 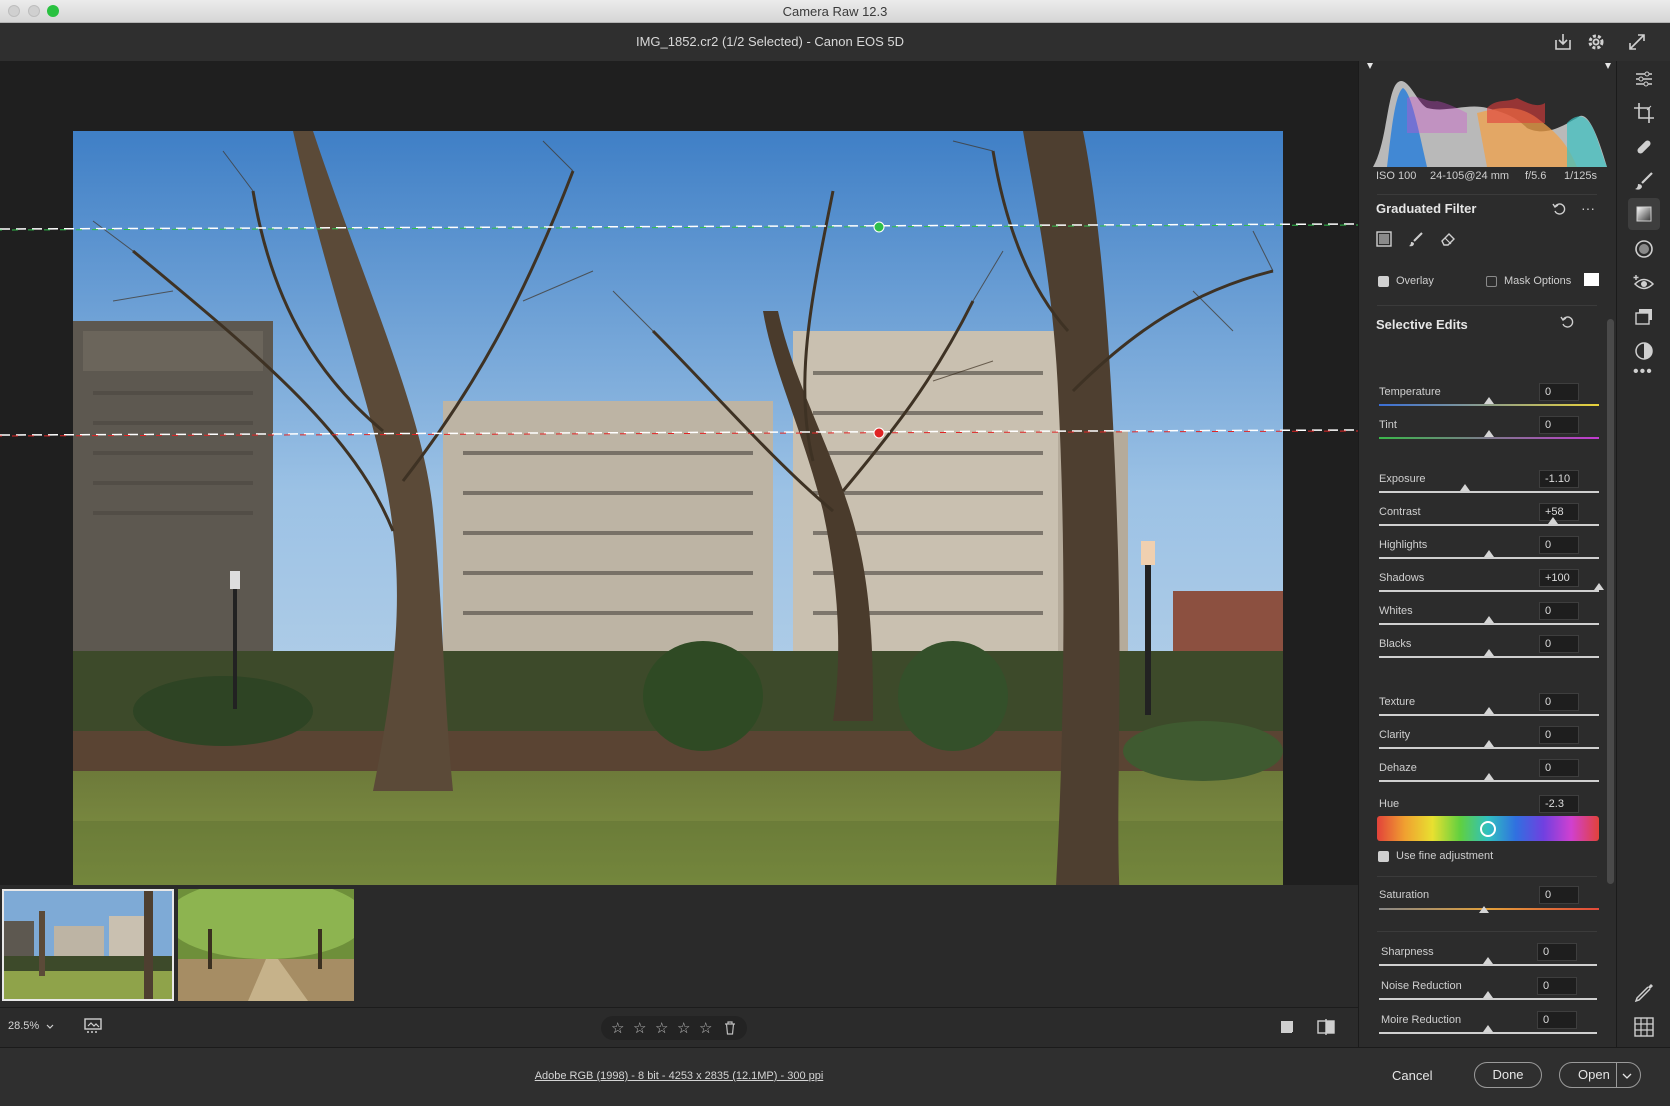 What do you see at coordinates (1489, 715) in the screenshot?
I see `texture-track` at bounding box center [1489, 715].